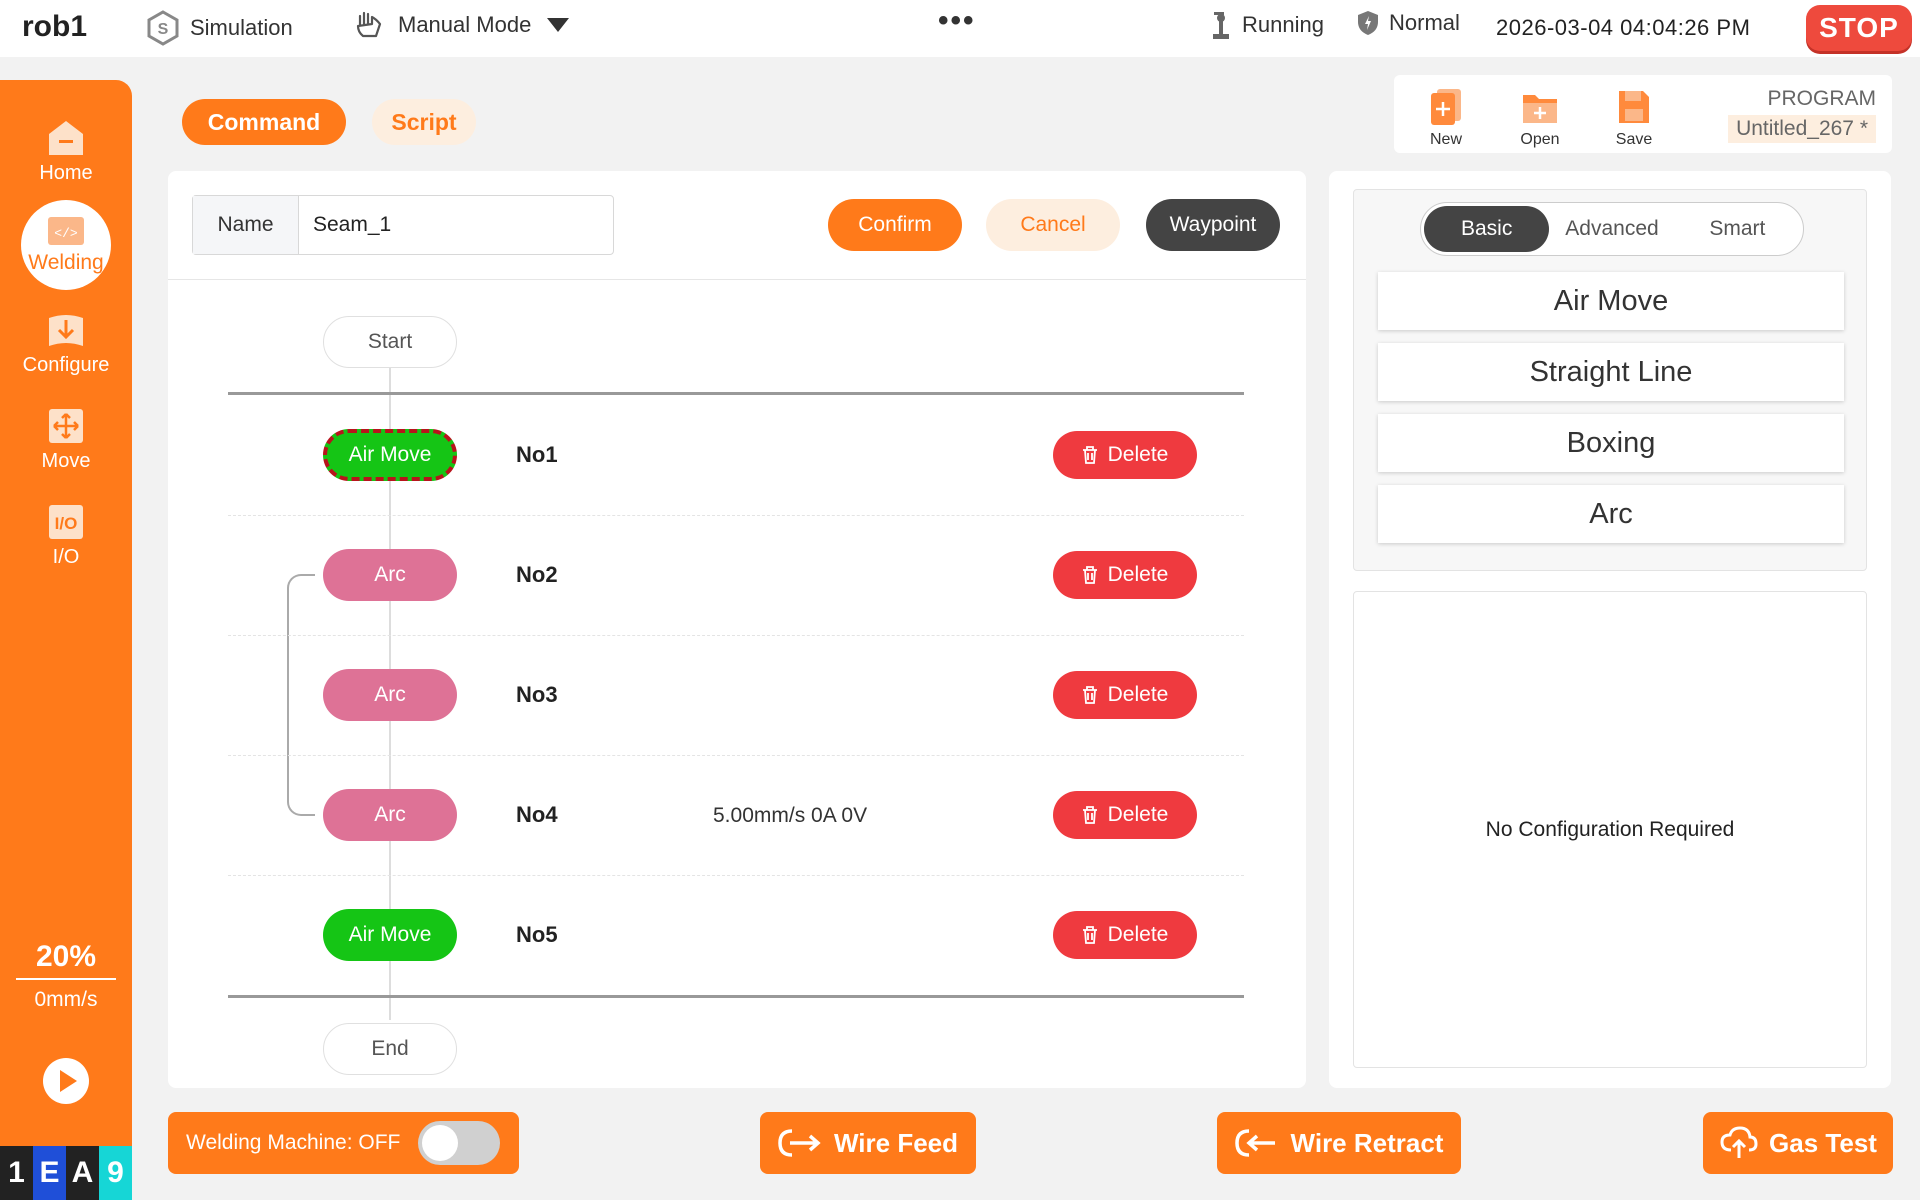 The image size is (1920, 1200). What do you see at coordinates (1053, 225) in the screenshot?
I see `cancel-button: Cancel` at bounding box center [1053, 225].